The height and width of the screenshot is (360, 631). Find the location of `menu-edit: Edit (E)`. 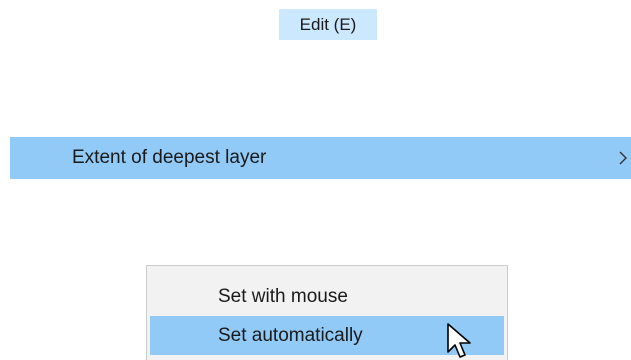

menu-edit: Edit (E) is located at coordinates (328, 24).